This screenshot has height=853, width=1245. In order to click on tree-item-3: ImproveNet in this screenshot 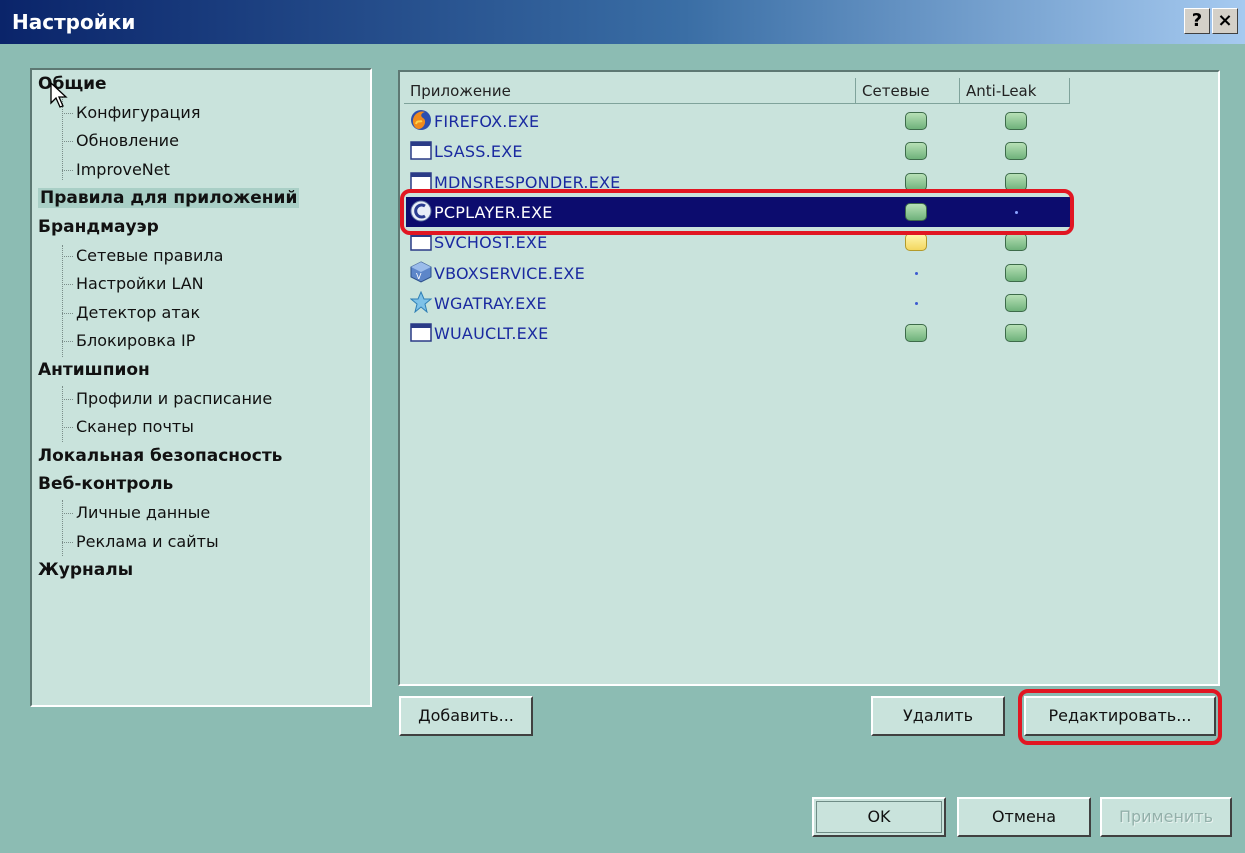, I will do `click(116, 169)`.